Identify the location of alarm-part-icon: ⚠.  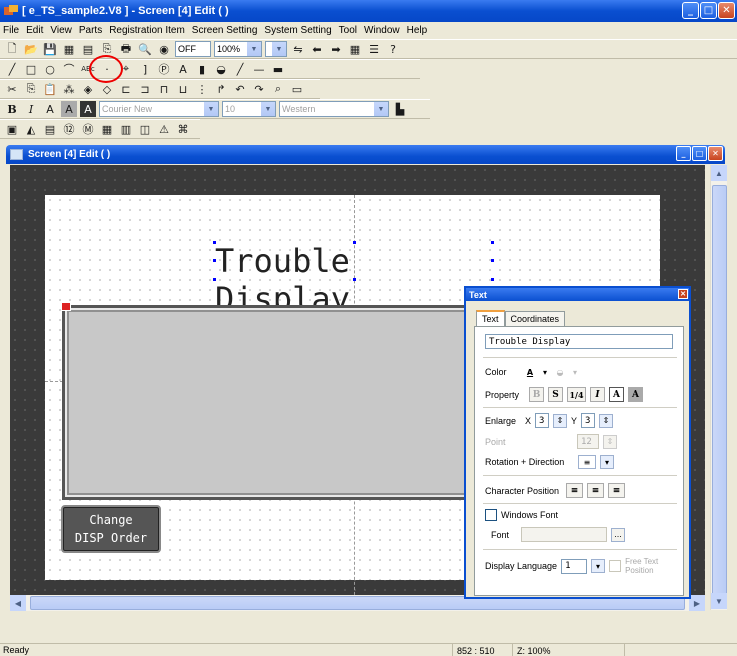
(164, 129).